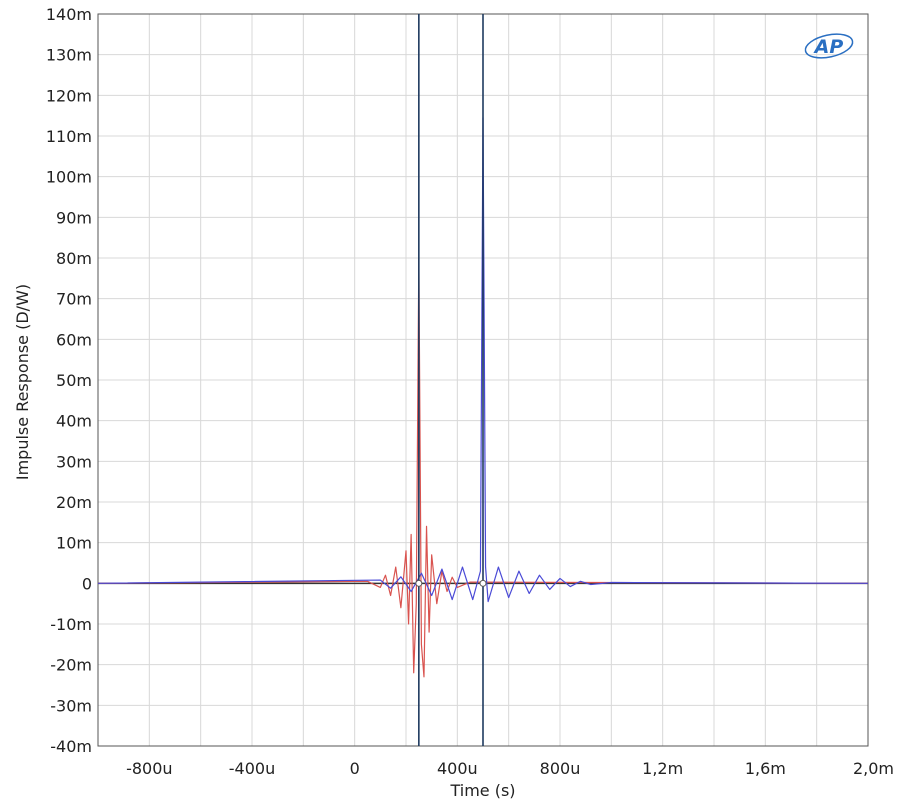 This screenshot has height=802, width=900. I want to click on cursor-2-marker, so click(483, 583).